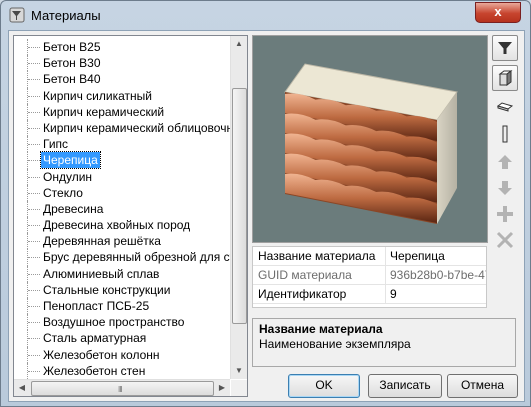 The image size is (531, 407). I want to click on list-item-label: Древесина хвойных пород, so click(117, 225).